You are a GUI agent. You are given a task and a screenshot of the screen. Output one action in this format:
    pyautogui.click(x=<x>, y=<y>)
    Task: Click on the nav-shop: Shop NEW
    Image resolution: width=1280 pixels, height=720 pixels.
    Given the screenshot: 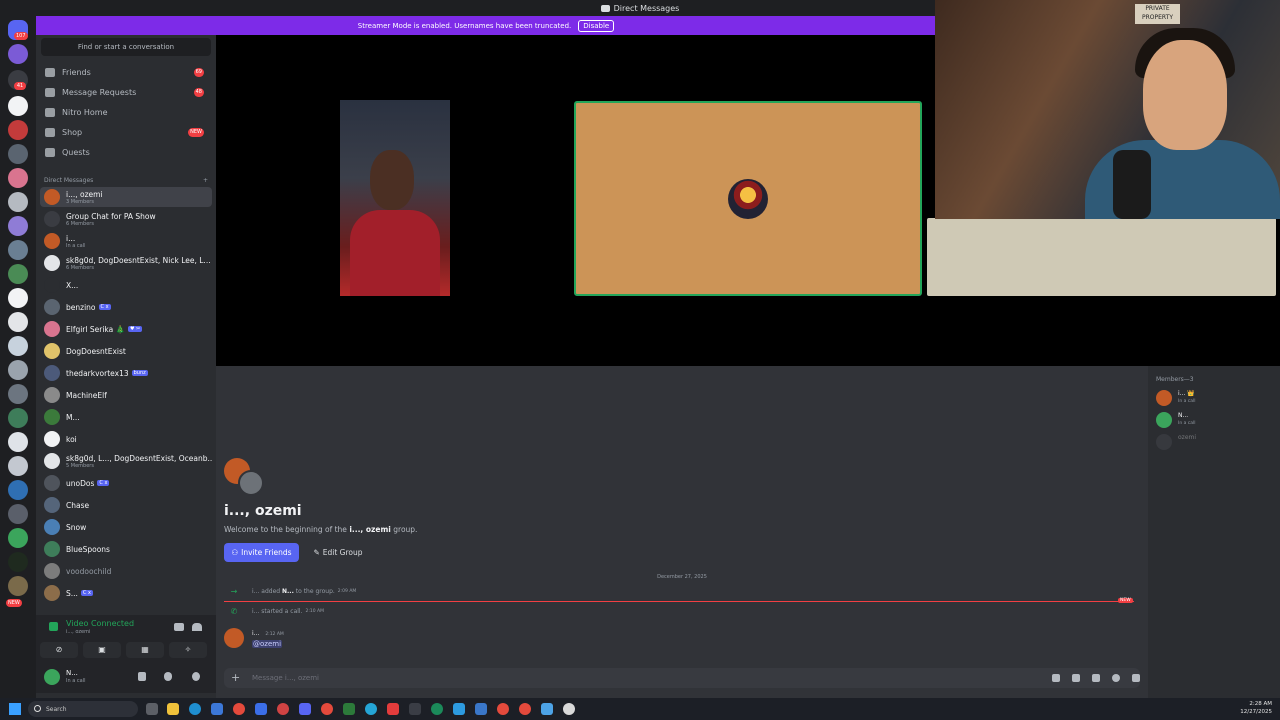 What is the action you would take?
    pyautogui.click(x=126, y=132)
    